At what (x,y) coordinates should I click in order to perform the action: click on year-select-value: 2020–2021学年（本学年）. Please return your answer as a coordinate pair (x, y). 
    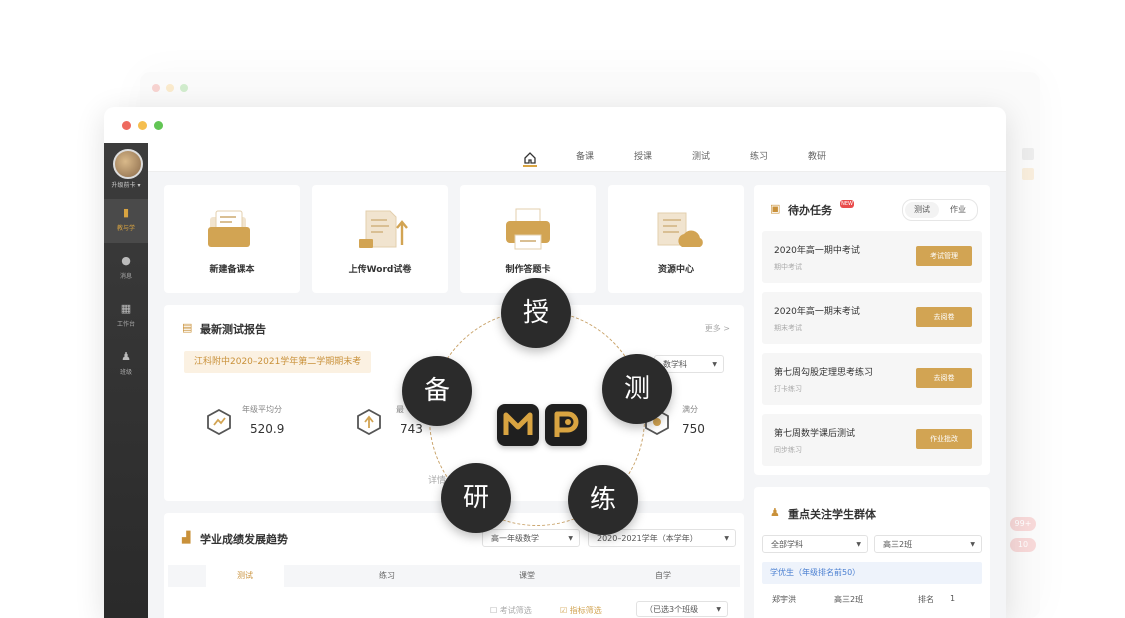
    Looking at the image, I should click on (647, 538).